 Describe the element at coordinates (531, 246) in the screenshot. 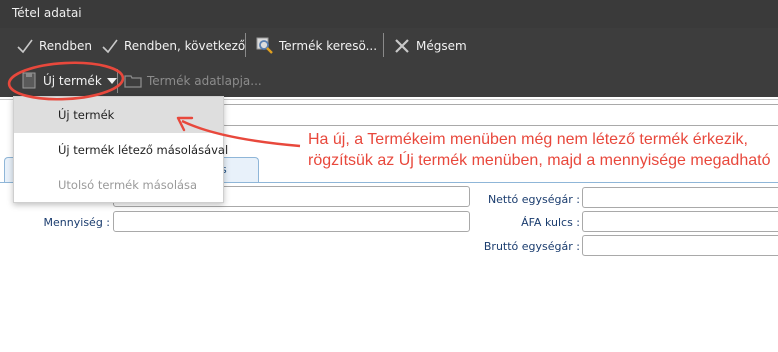

I see `gross-unit-price-label: Bruttó egységár :` at that location.